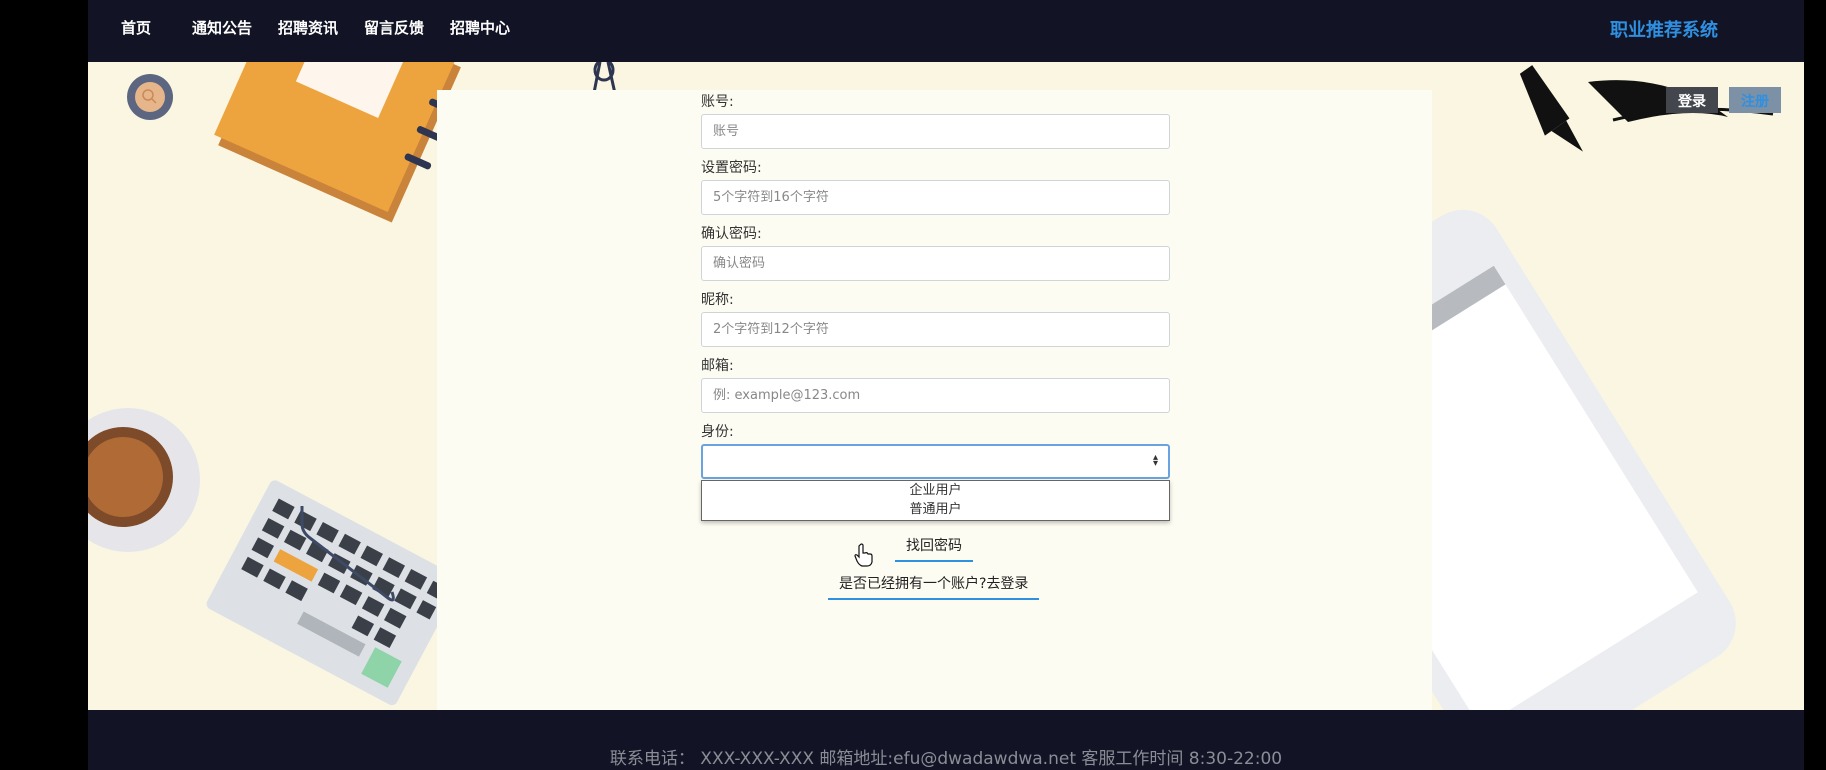 The height and width of the screenshot is (770, 1826). I want to click on confirm-password-label: 确认密码:, so click(731, 234).